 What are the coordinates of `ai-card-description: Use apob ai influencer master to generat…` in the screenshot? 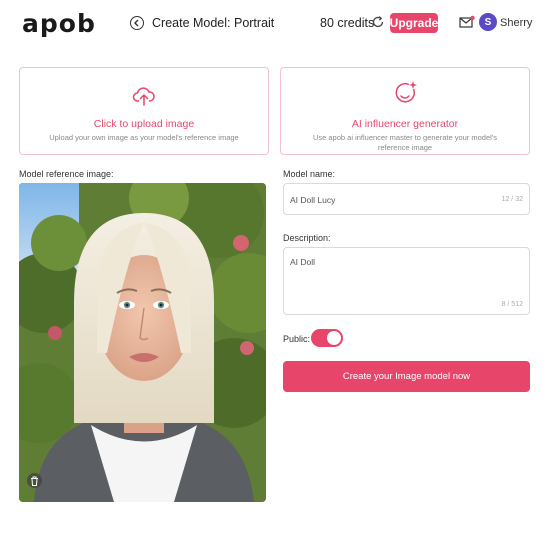 It's located at (405, 142).